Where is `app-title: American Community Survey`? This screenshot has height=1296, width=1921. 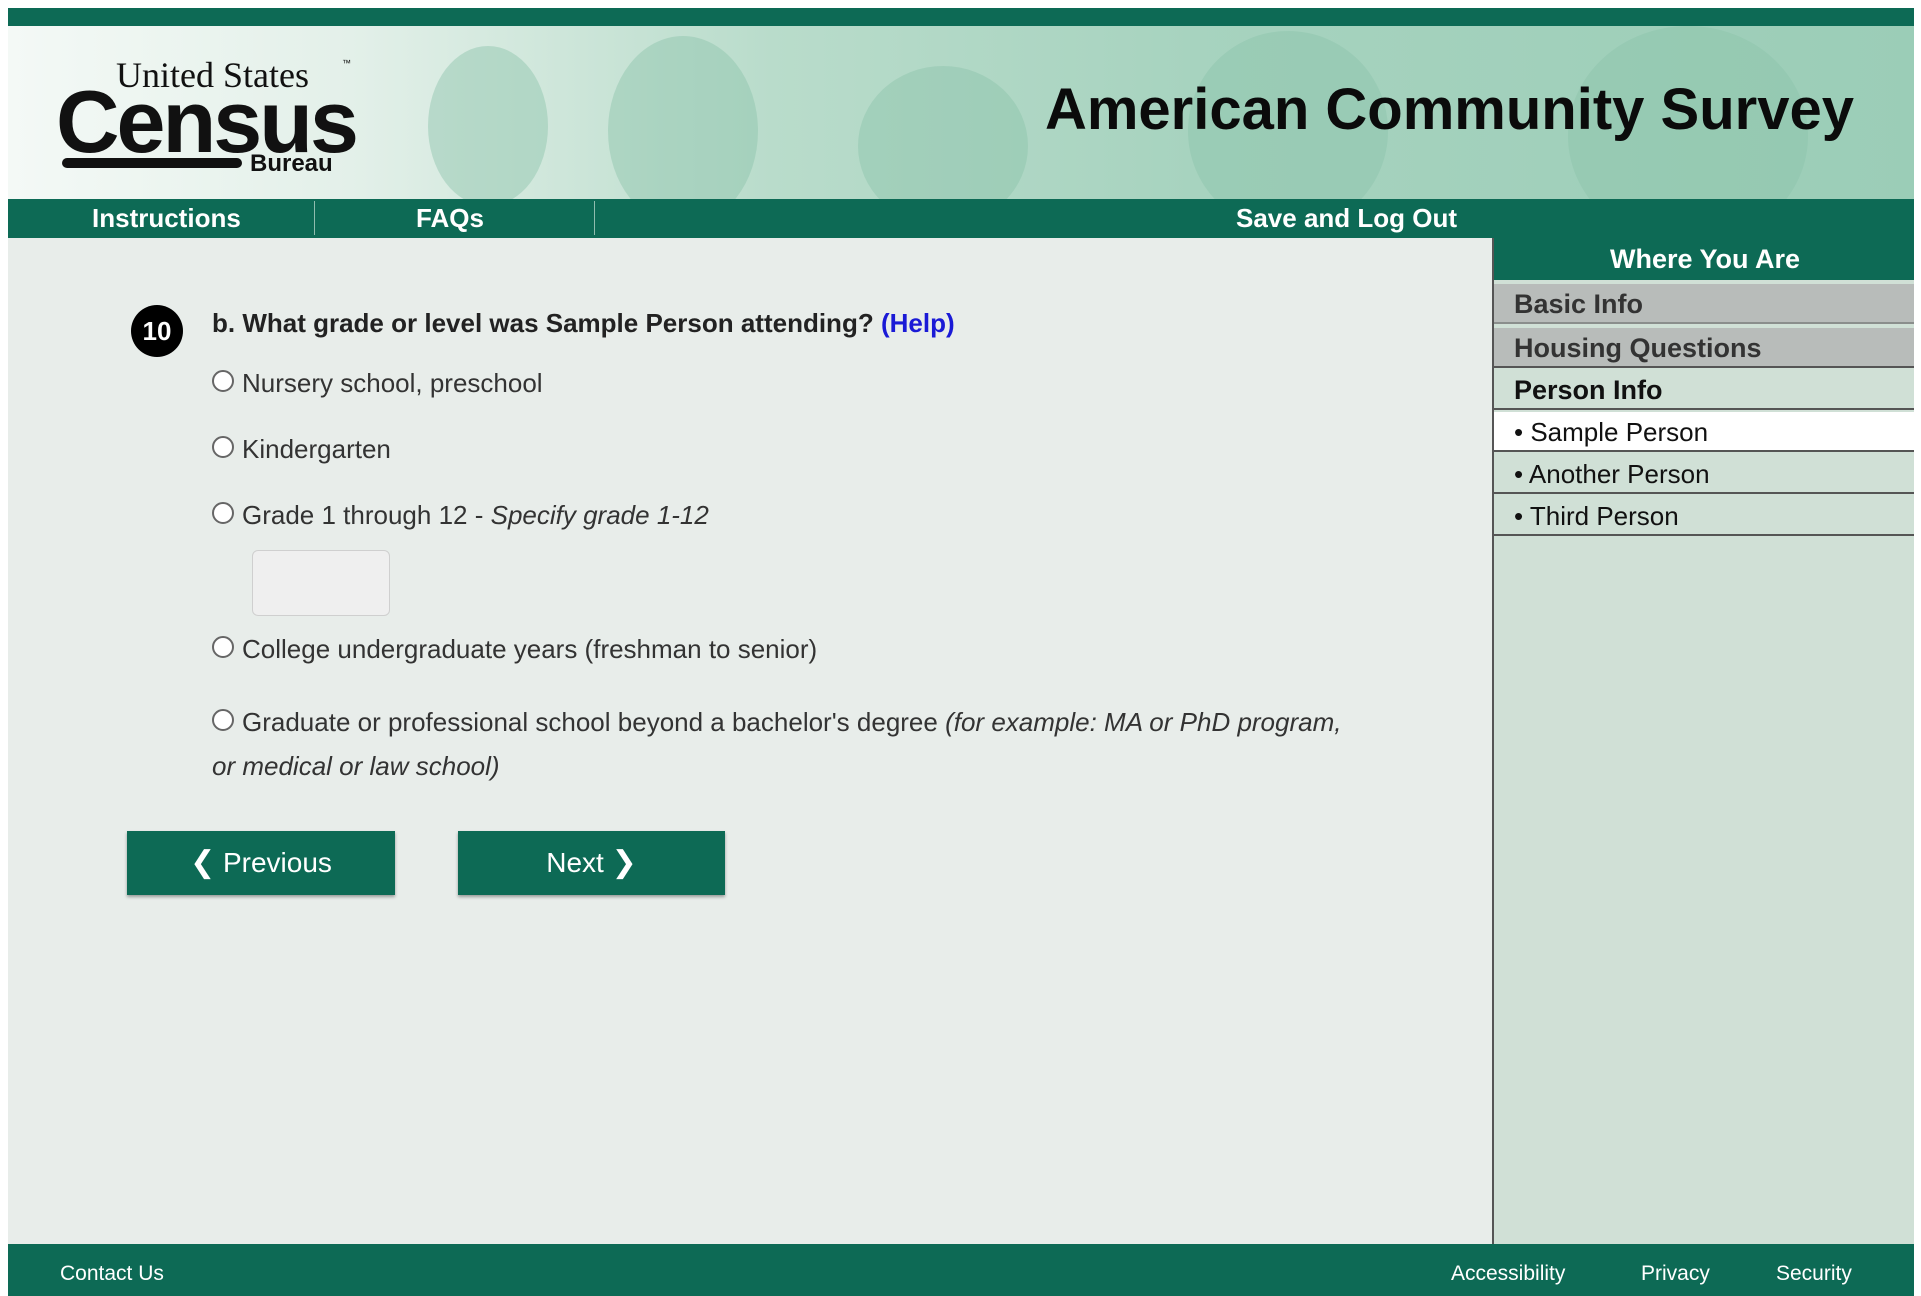 app-title: American Community Survey is located at coordinates (1449, 109).